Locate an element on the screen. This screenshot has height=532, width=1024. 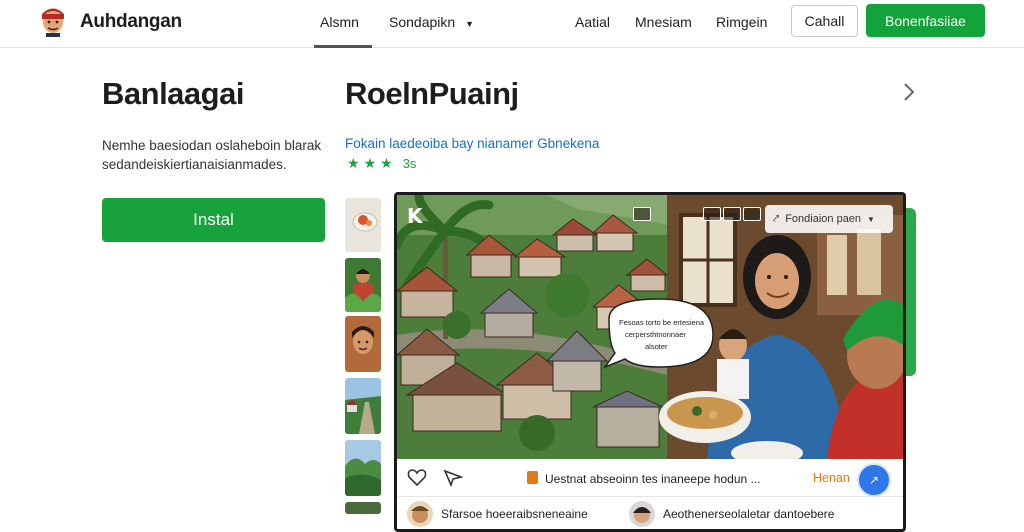
nav-item-sondapikn: Sondapikn ▼ is located at coordinates (431, 22).